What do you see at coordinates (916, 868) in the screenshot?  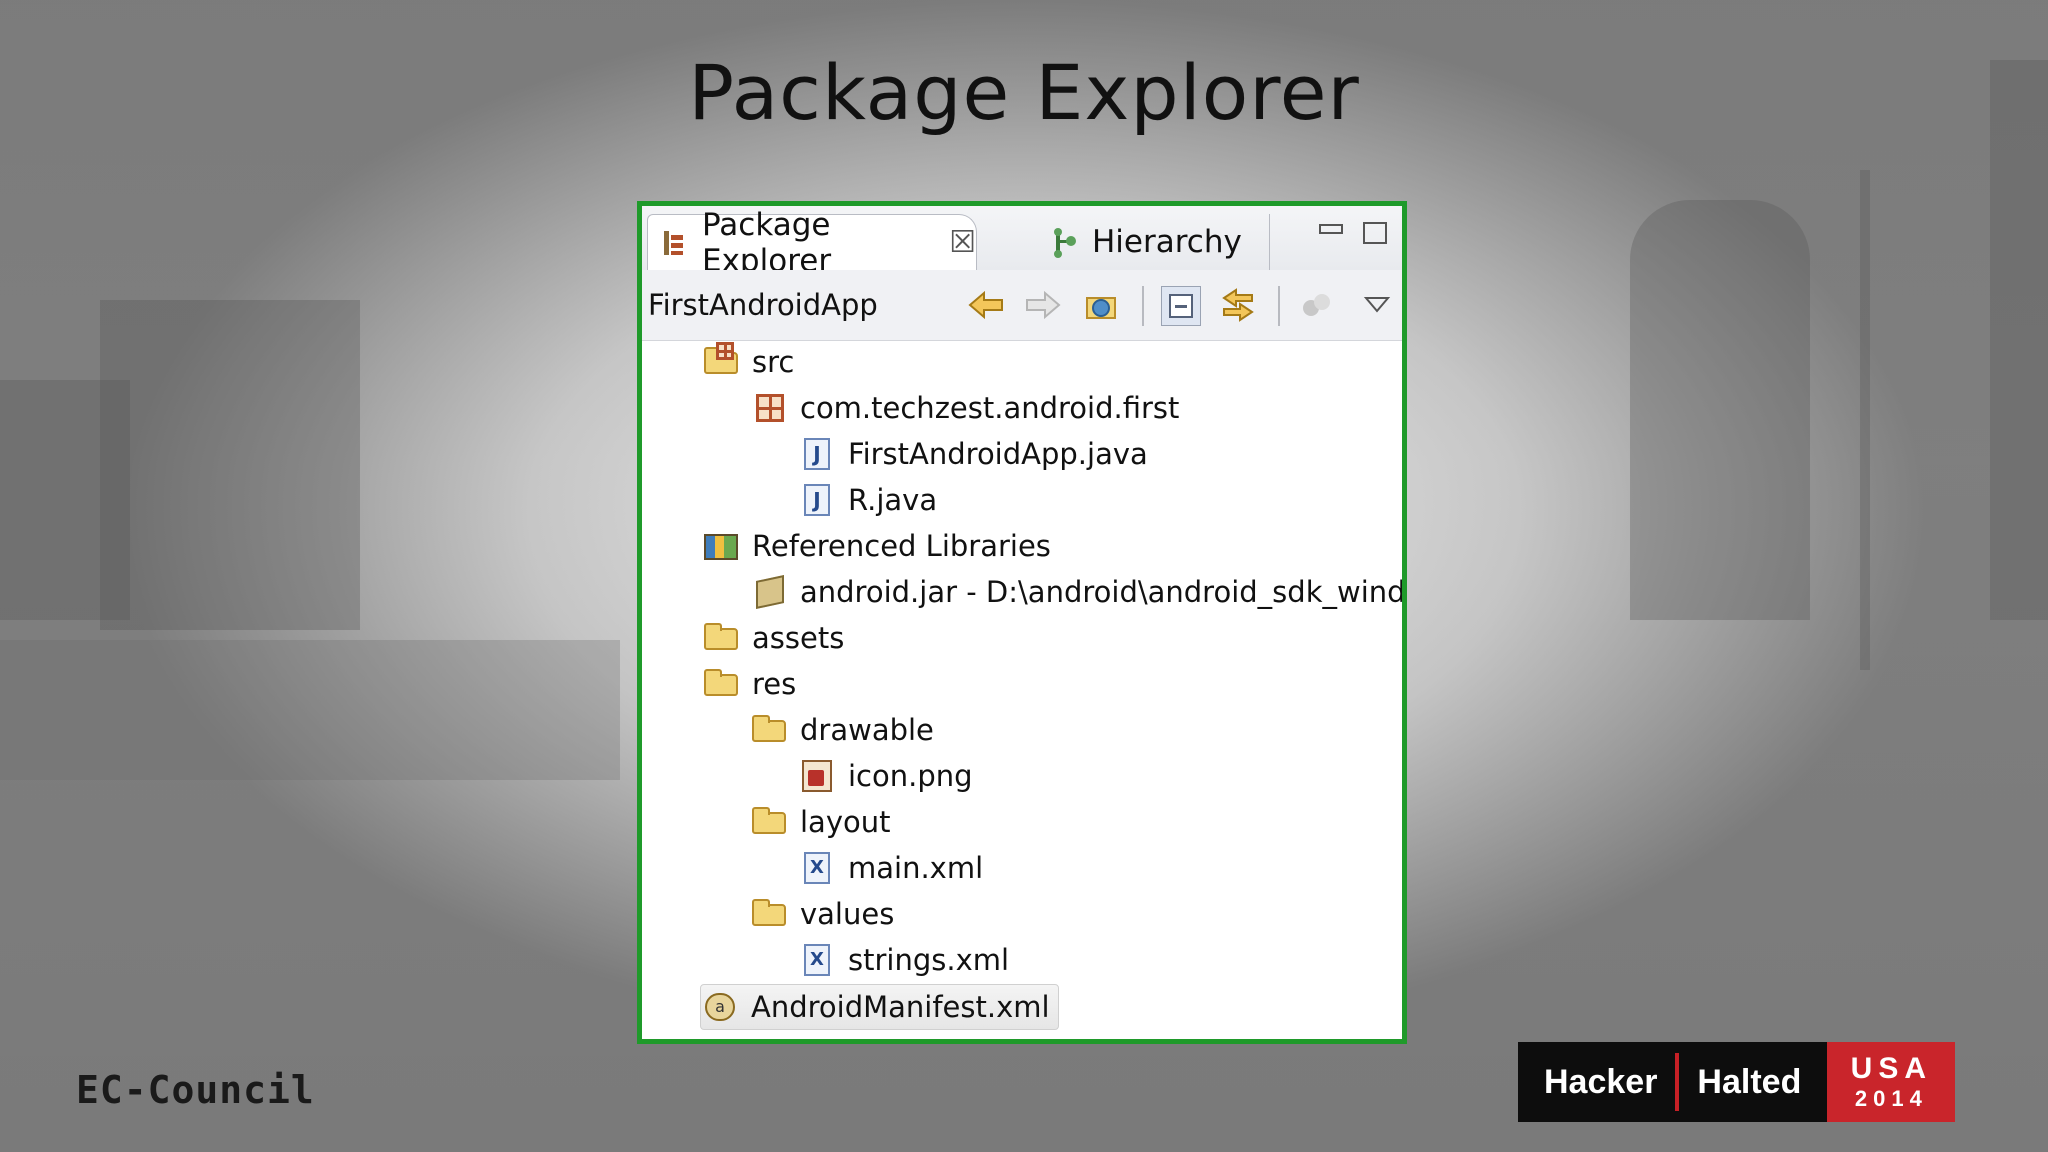 I see `tree-item-label: main.xml` at bounding box center [916, 868].